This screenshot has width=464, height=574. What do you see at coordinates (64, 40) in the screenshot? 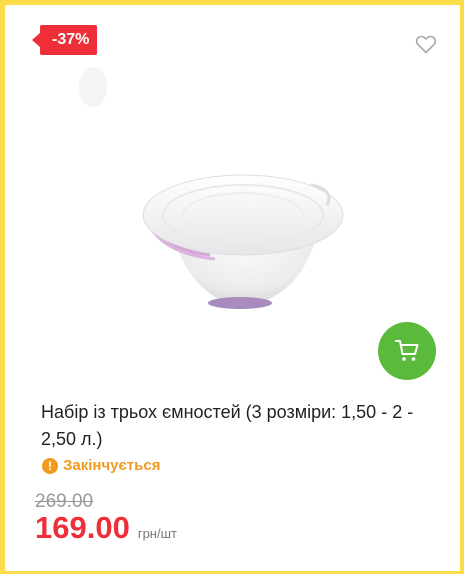
I see `discount-badge: -37%` at bounding box center [64, 40].